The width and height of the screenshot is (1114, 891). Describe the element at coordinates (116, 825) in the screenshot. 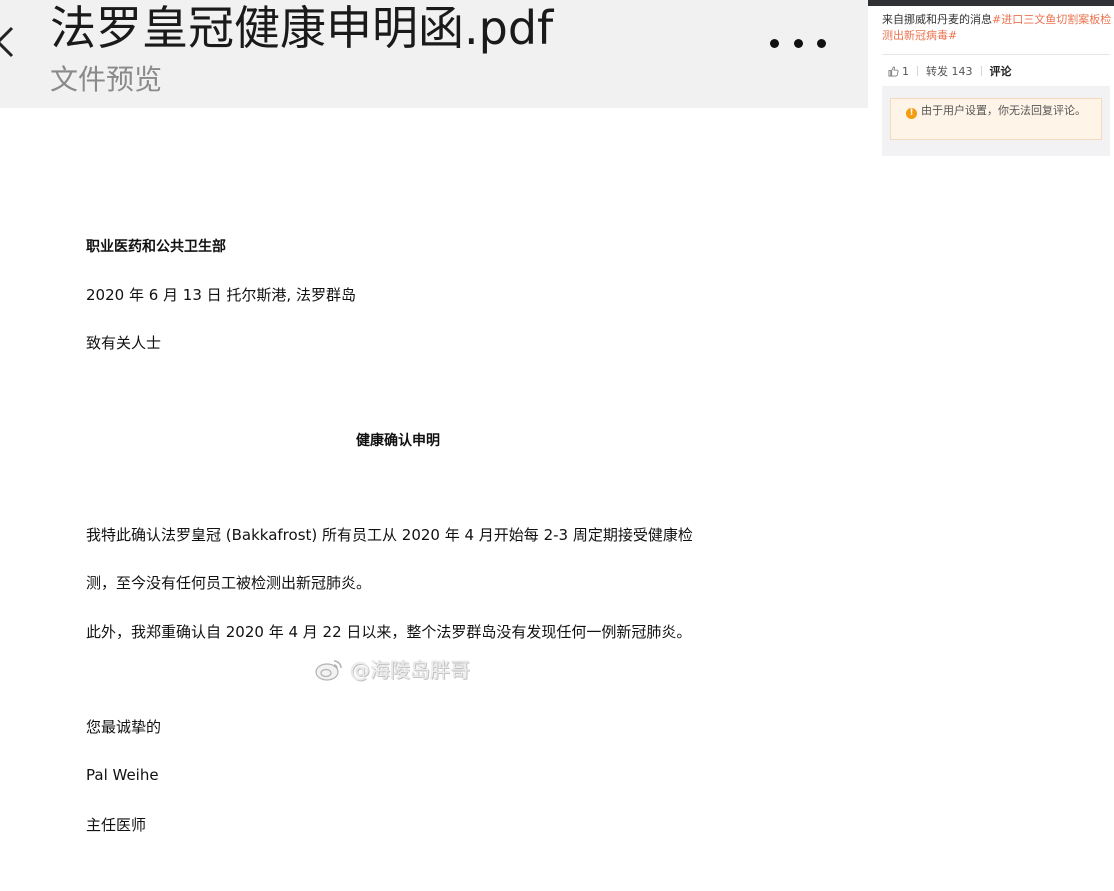

I see `signer-title: 主任医师` at that location.